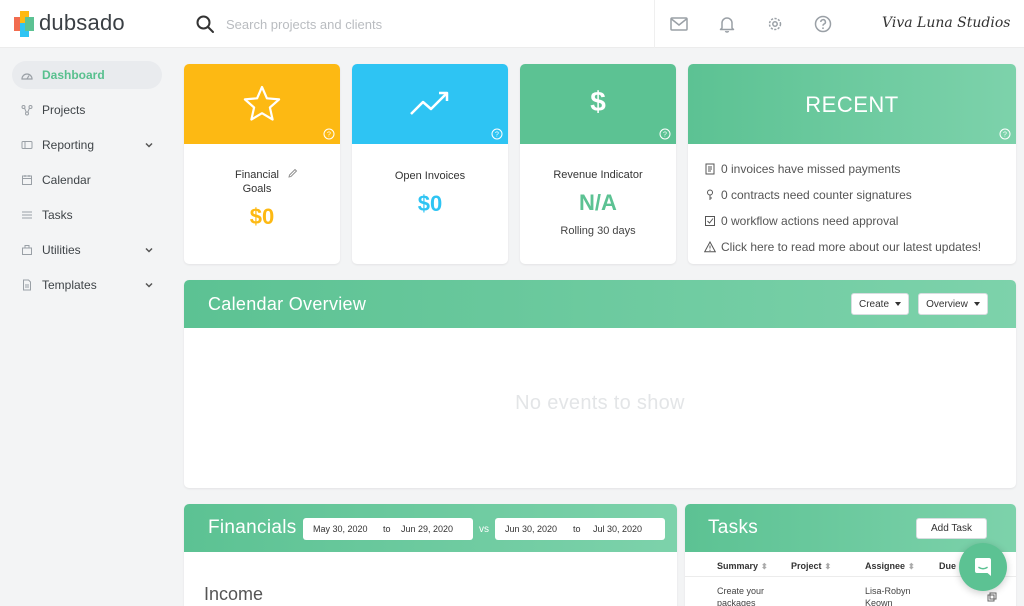 The image size is (1024, 606). What do you see at coordinates (205, 24) in the screenshot?
I see `search-icon` at bounding box center [205, 24].